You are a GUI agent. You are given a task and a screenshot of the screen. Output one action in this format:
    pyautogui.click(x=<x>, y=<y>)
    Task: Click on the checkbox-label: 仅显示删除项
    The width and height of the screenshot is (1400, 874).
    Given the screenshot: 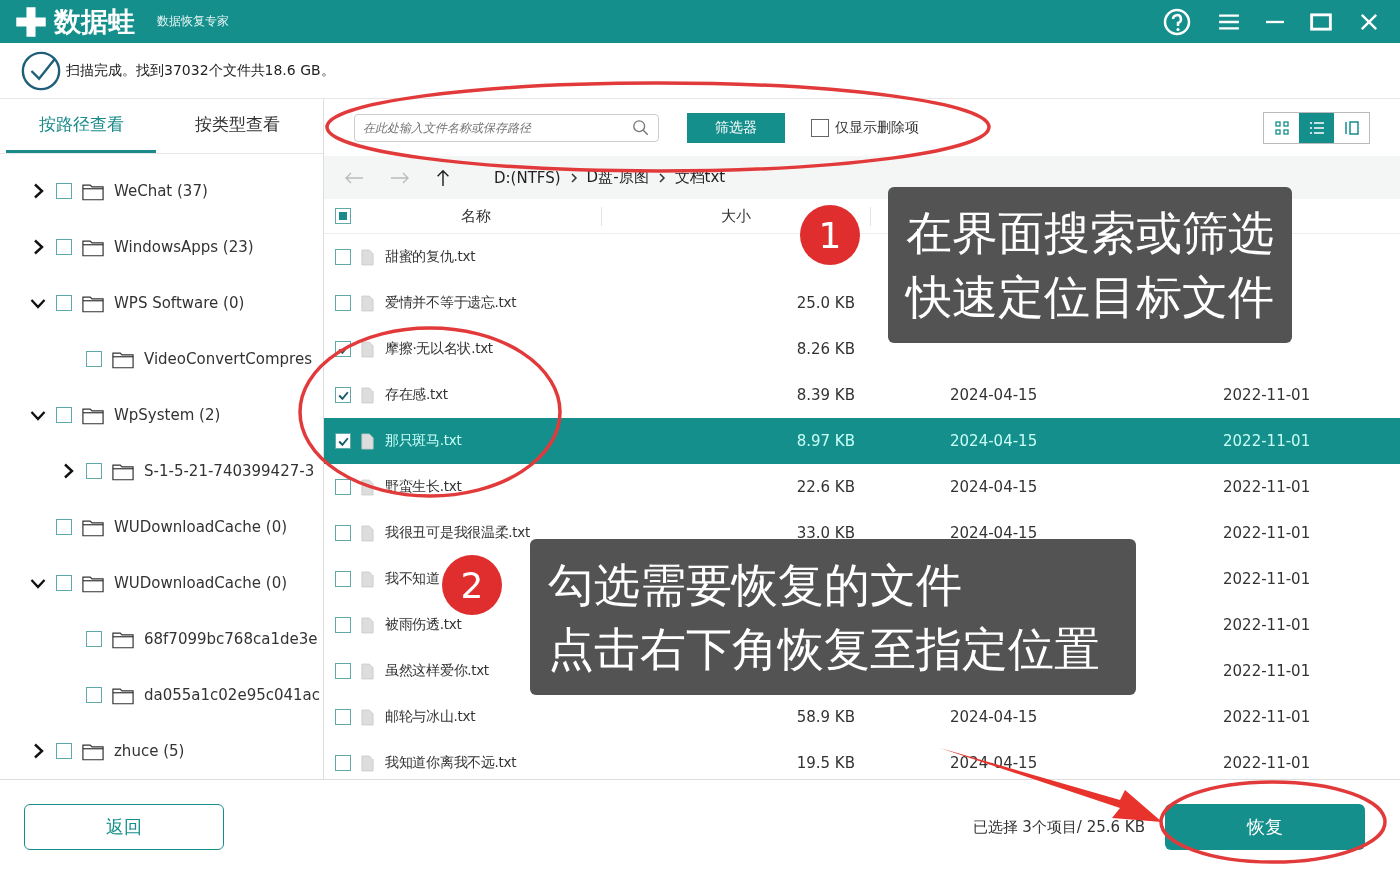 What is the action you would take?
    pyautogui.click(x=877, y=127)
    